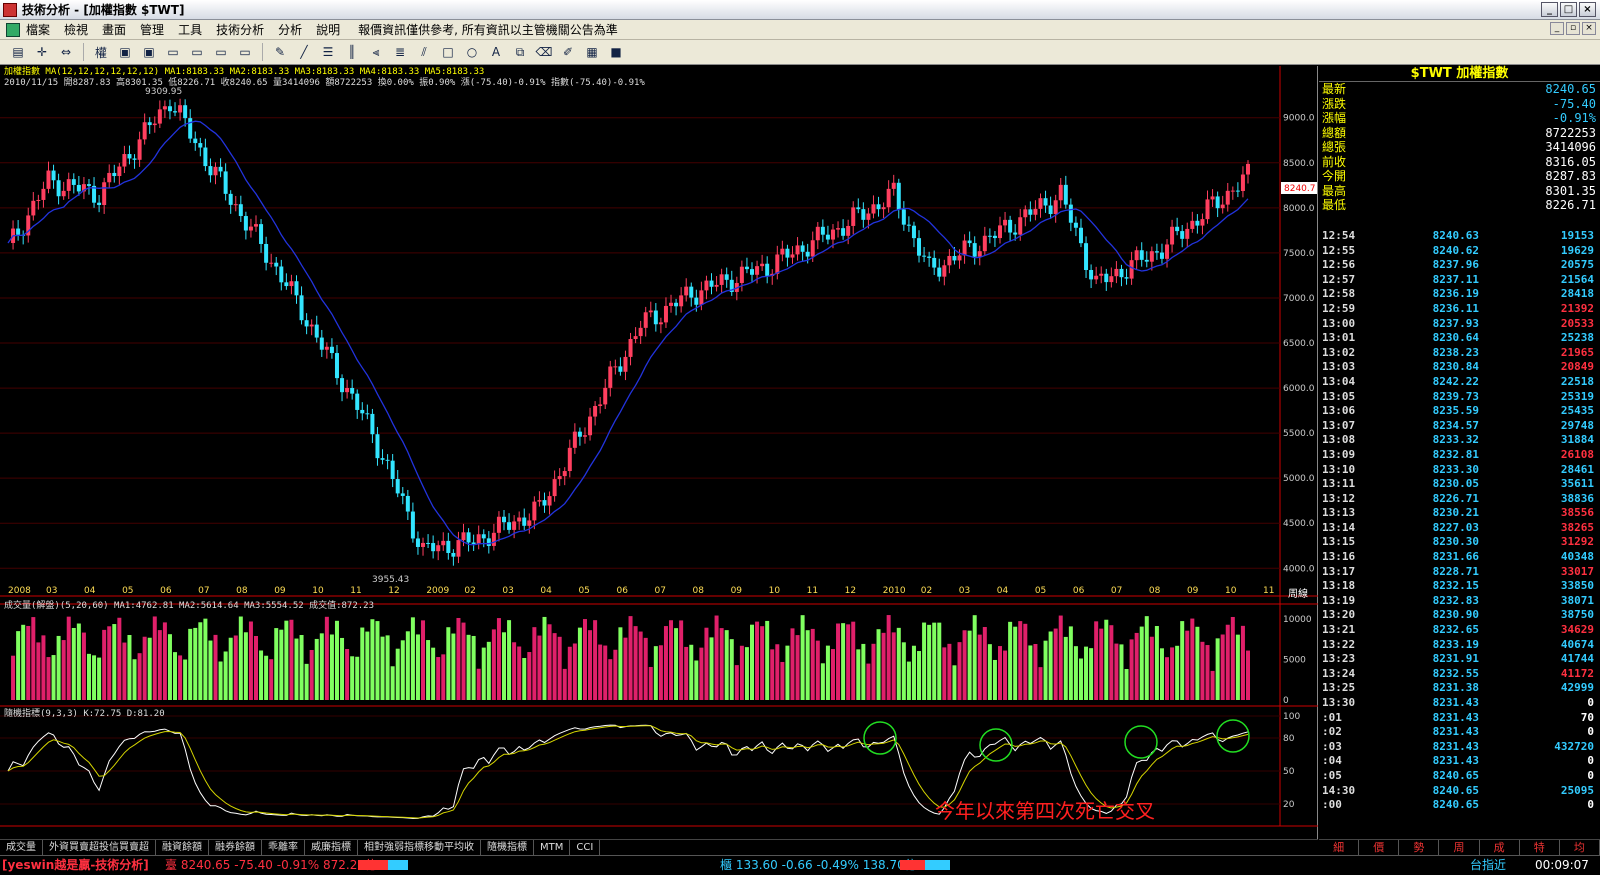 This screenshot has height=875, width=1600. I want to click on tick-row: 13:24 8232.55 41172, so click(1459, 674).